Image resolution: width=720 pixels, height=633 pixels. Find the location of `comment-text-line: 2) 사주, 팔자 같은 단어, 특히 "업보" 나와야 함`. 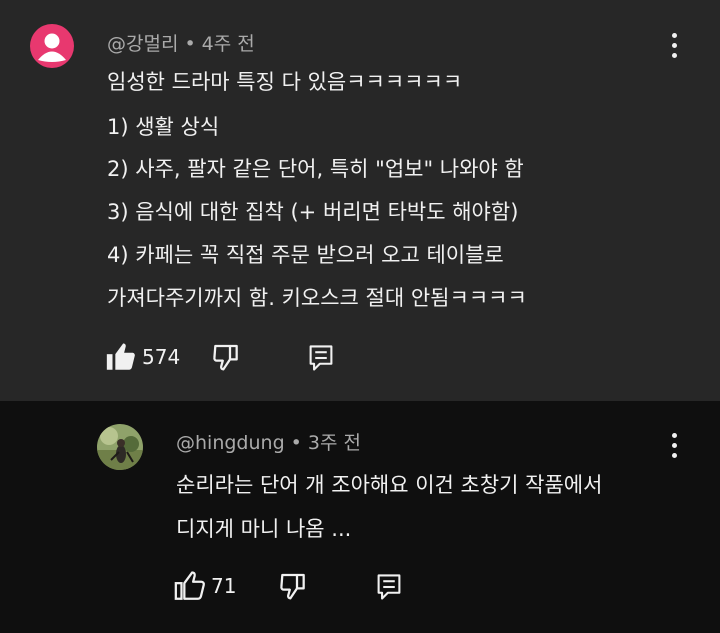

comment-text-line: 2) 사주, 팔자 같은 단어, 특히 "업보" 나와야 함 is located at coordinates (315, 169).